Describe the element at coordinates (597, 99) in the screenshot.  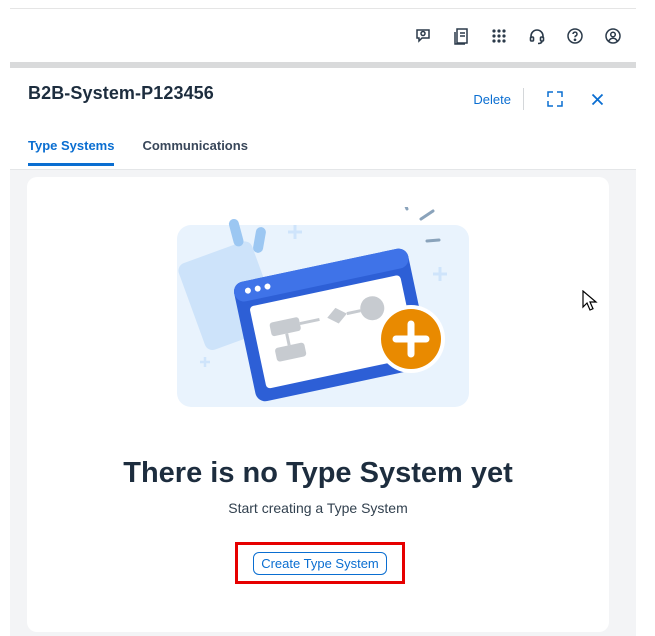
I see `close-icon` at that location.